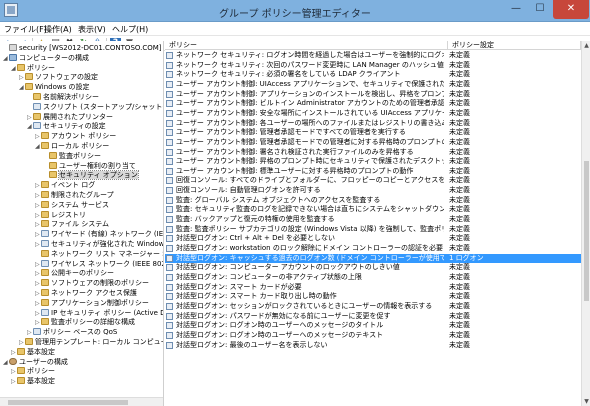 Image resolution: width=590 pixels, height=406 pixels. I want to click on tree-item: ◢ ポリシー, so click(33, 68).